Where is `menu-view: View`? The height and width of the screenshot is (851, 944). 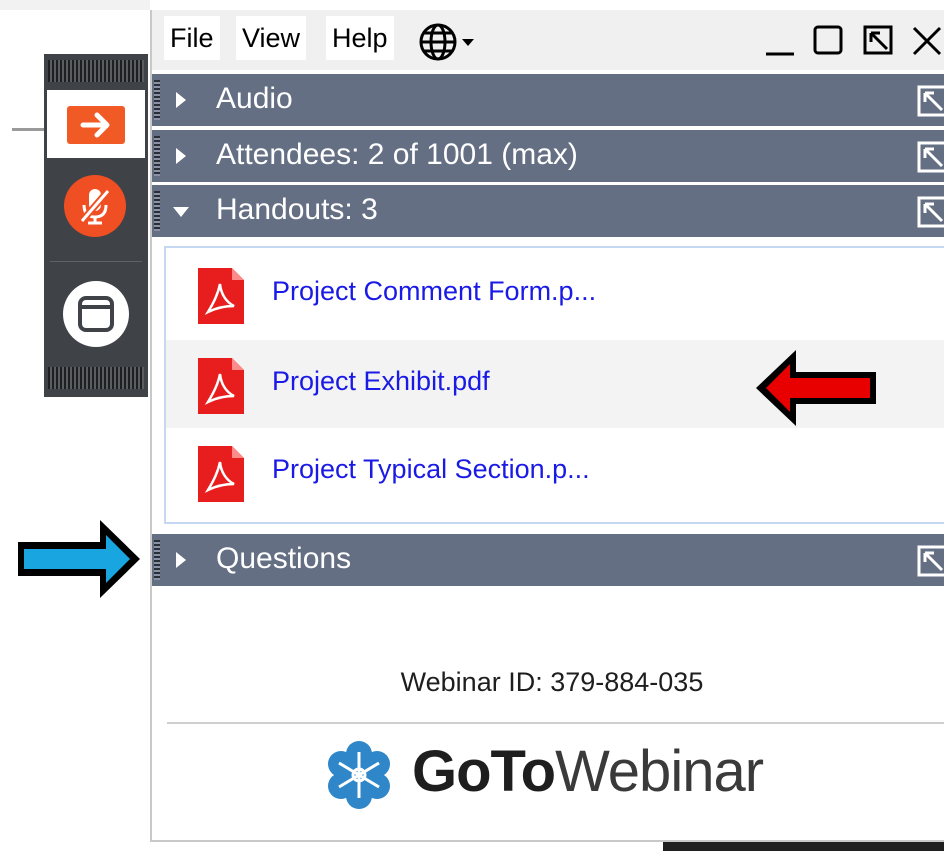
menu-view: View is located at coordinates (271, 38).